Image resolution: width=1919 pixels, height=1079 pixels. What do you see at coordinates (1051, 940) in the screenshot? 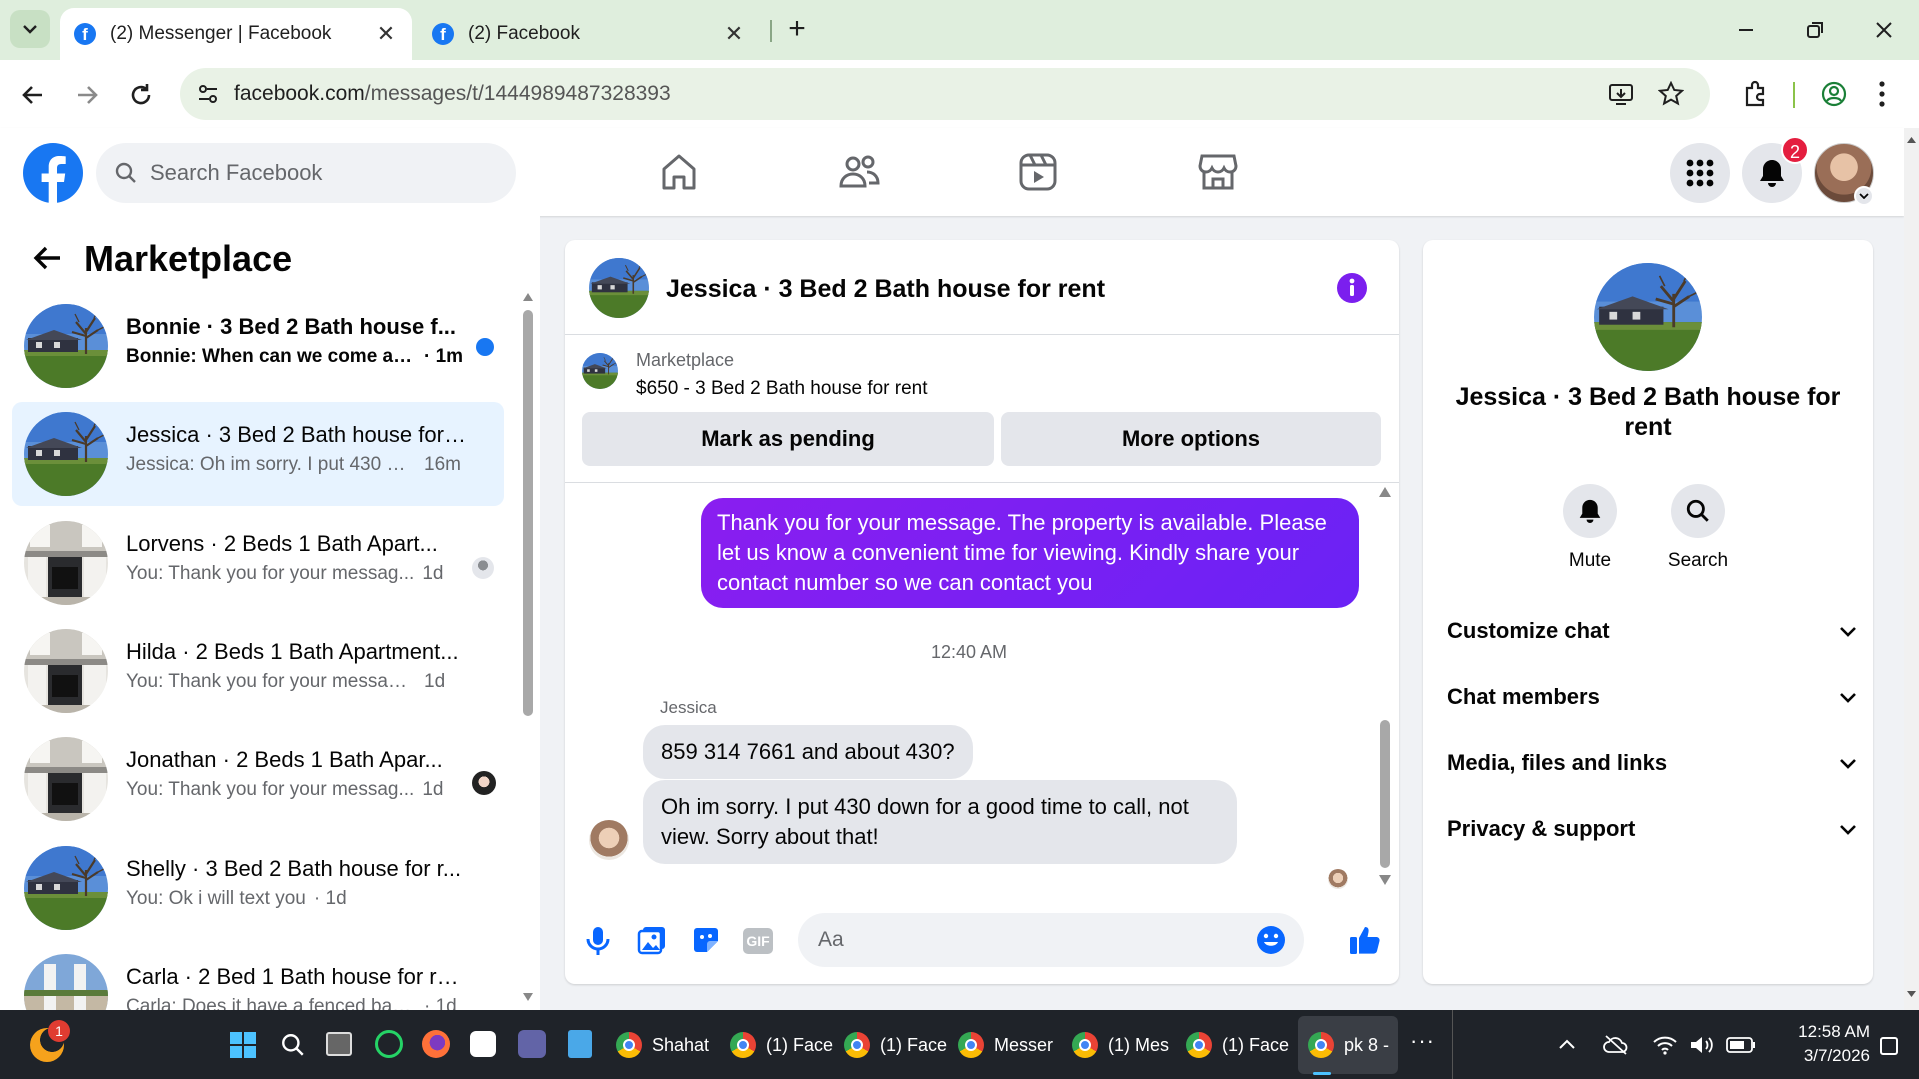
I see `message-composer-input: Aa` at bounding box center [1051, 940].